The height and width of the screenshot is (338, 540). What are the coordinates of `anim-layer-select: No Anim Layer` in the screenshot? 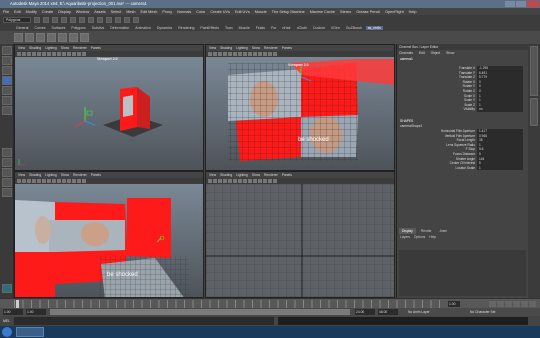 It's located at (419, 312).